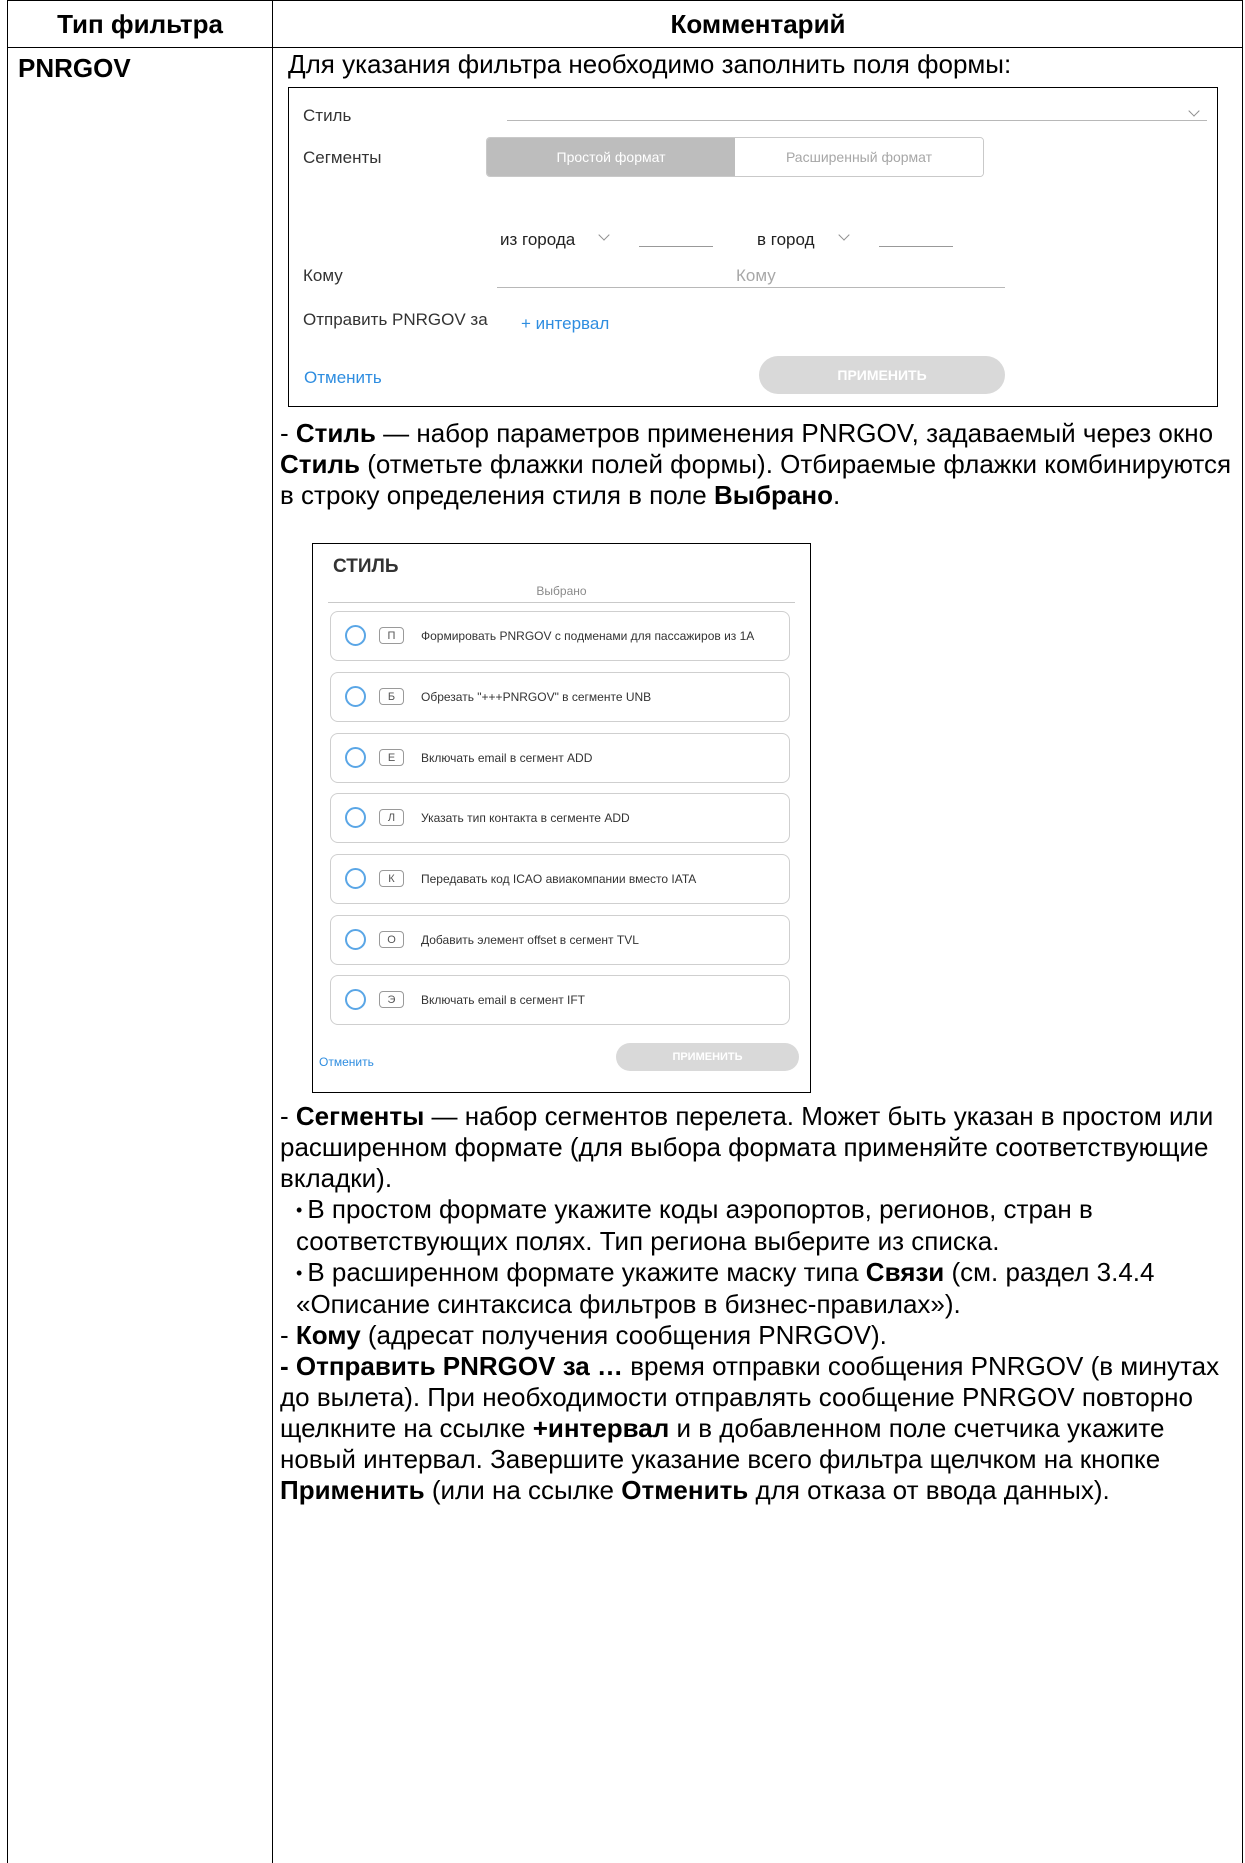 The width and height of the screenshot is (1245, 1863). I want to click on dialog-apply-button: ПРИМЕНИТЬ, so click(707, 1057).